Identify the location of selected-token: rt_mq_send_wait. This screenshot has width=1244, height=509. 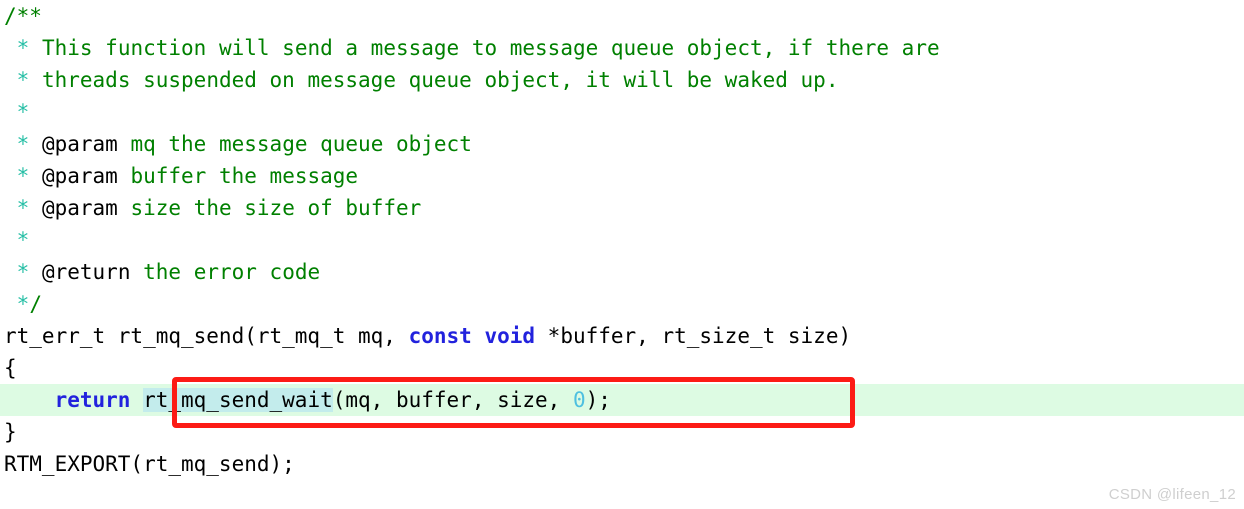
(238, 400).